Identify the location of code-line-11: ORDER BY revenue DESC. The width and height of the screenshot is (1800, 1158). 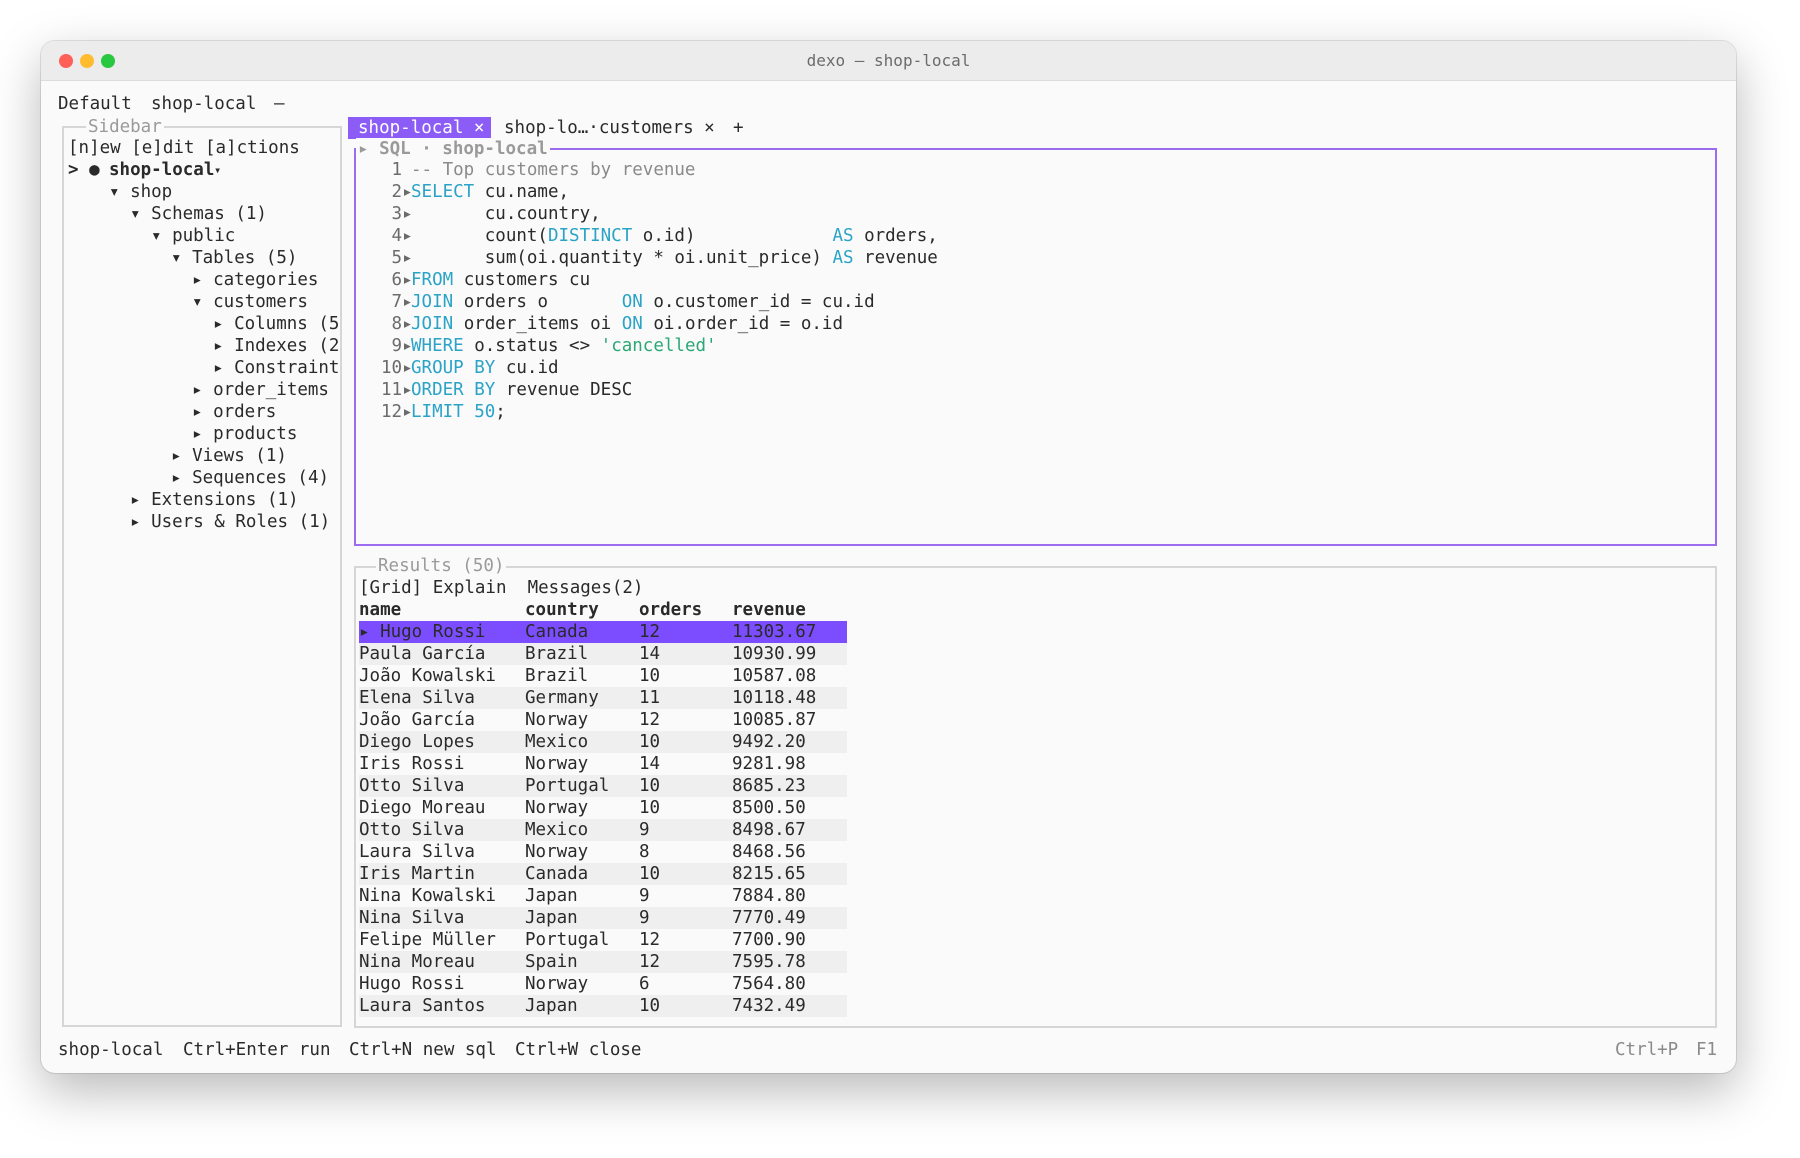
(521, 390).